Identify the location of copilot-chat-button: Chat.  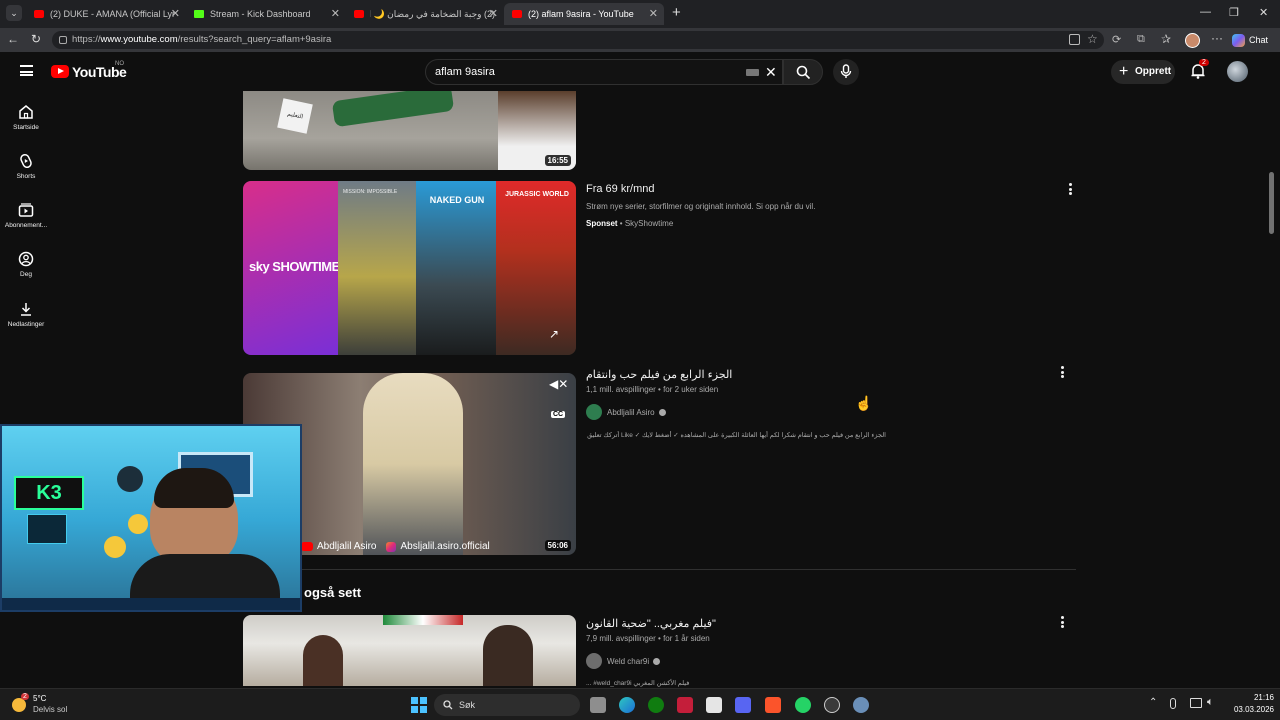
(1250, 40).